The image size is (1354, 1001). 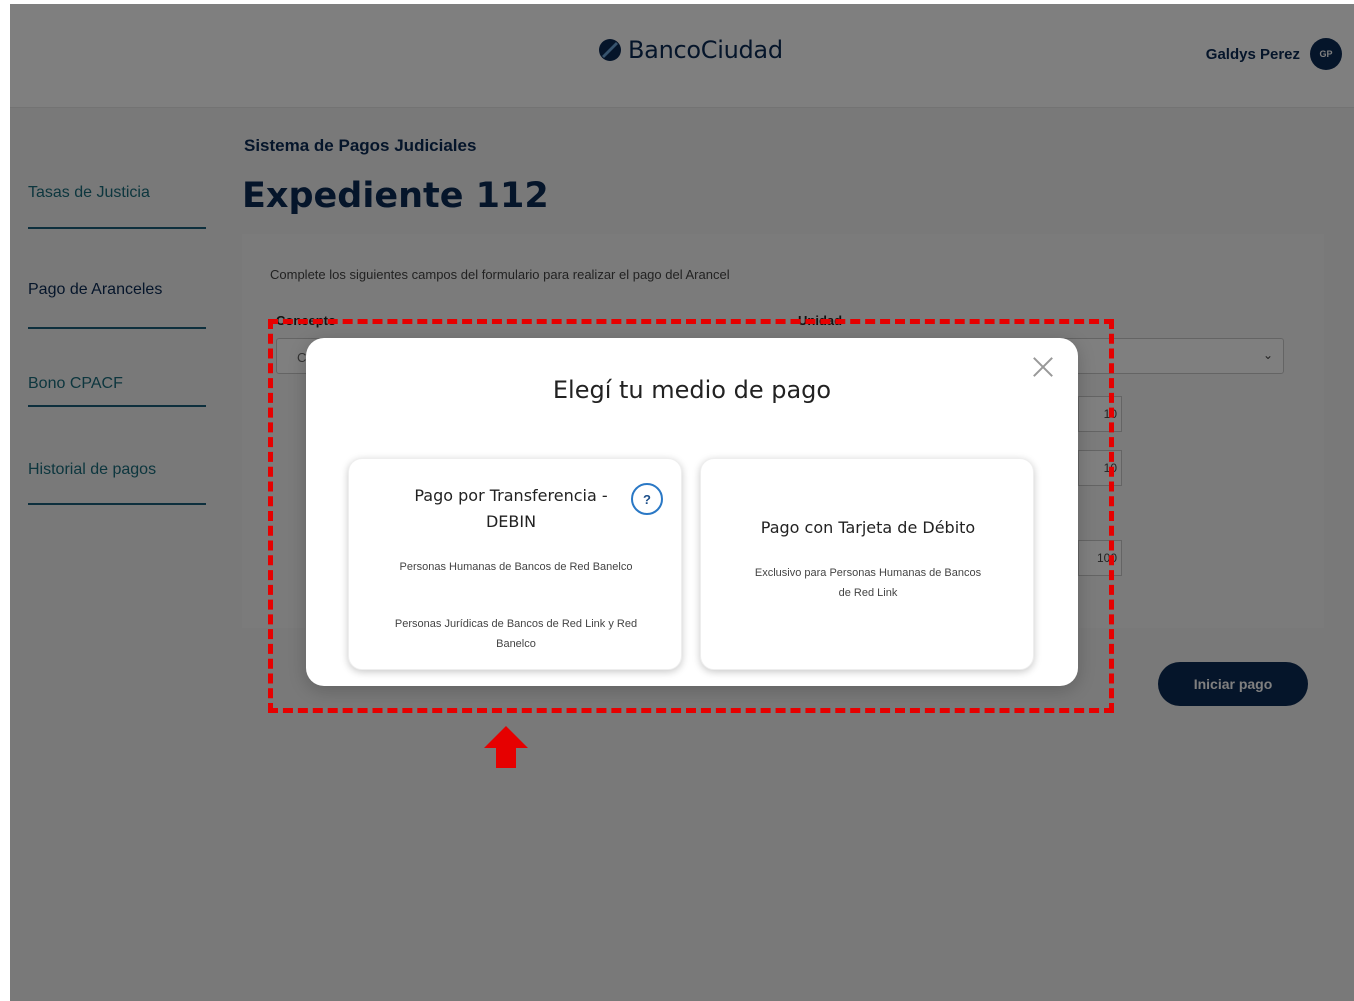 I want to click on arrow-up-icon, so click(x=506, y=747).